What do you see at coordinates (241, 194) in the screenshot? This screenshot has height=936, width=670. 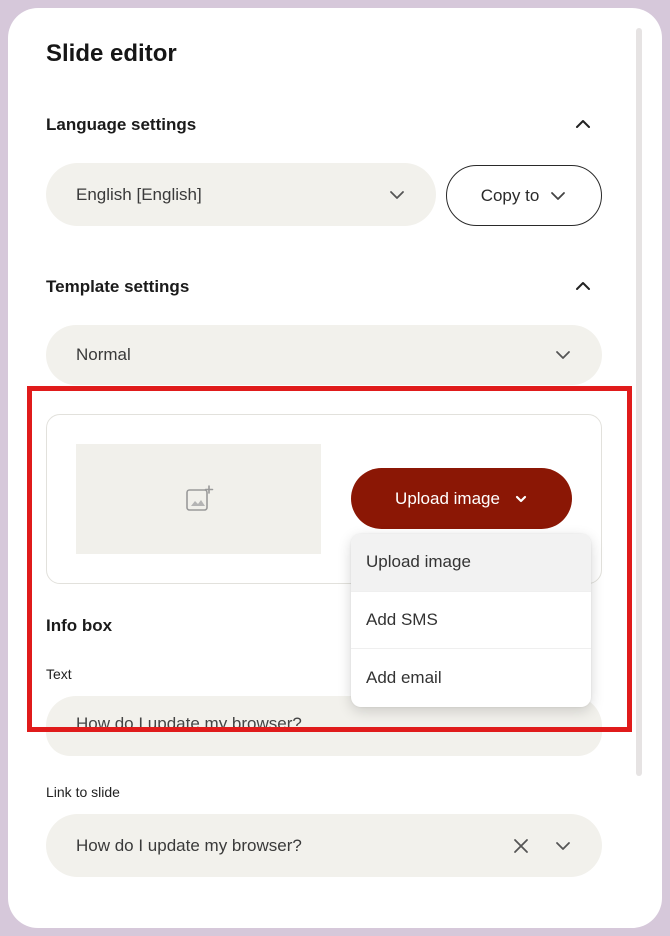 I see `language-select: English [English]` at bounding box center [241, 194].